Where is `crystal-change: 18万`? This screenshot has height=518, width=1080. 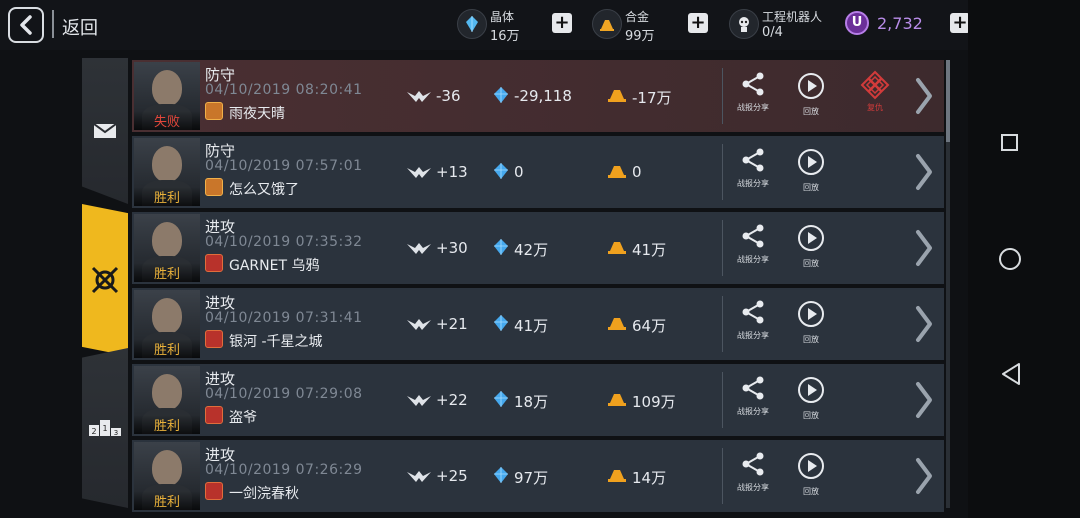 crystal-change: 18万 is located at coordinates (531, 402).